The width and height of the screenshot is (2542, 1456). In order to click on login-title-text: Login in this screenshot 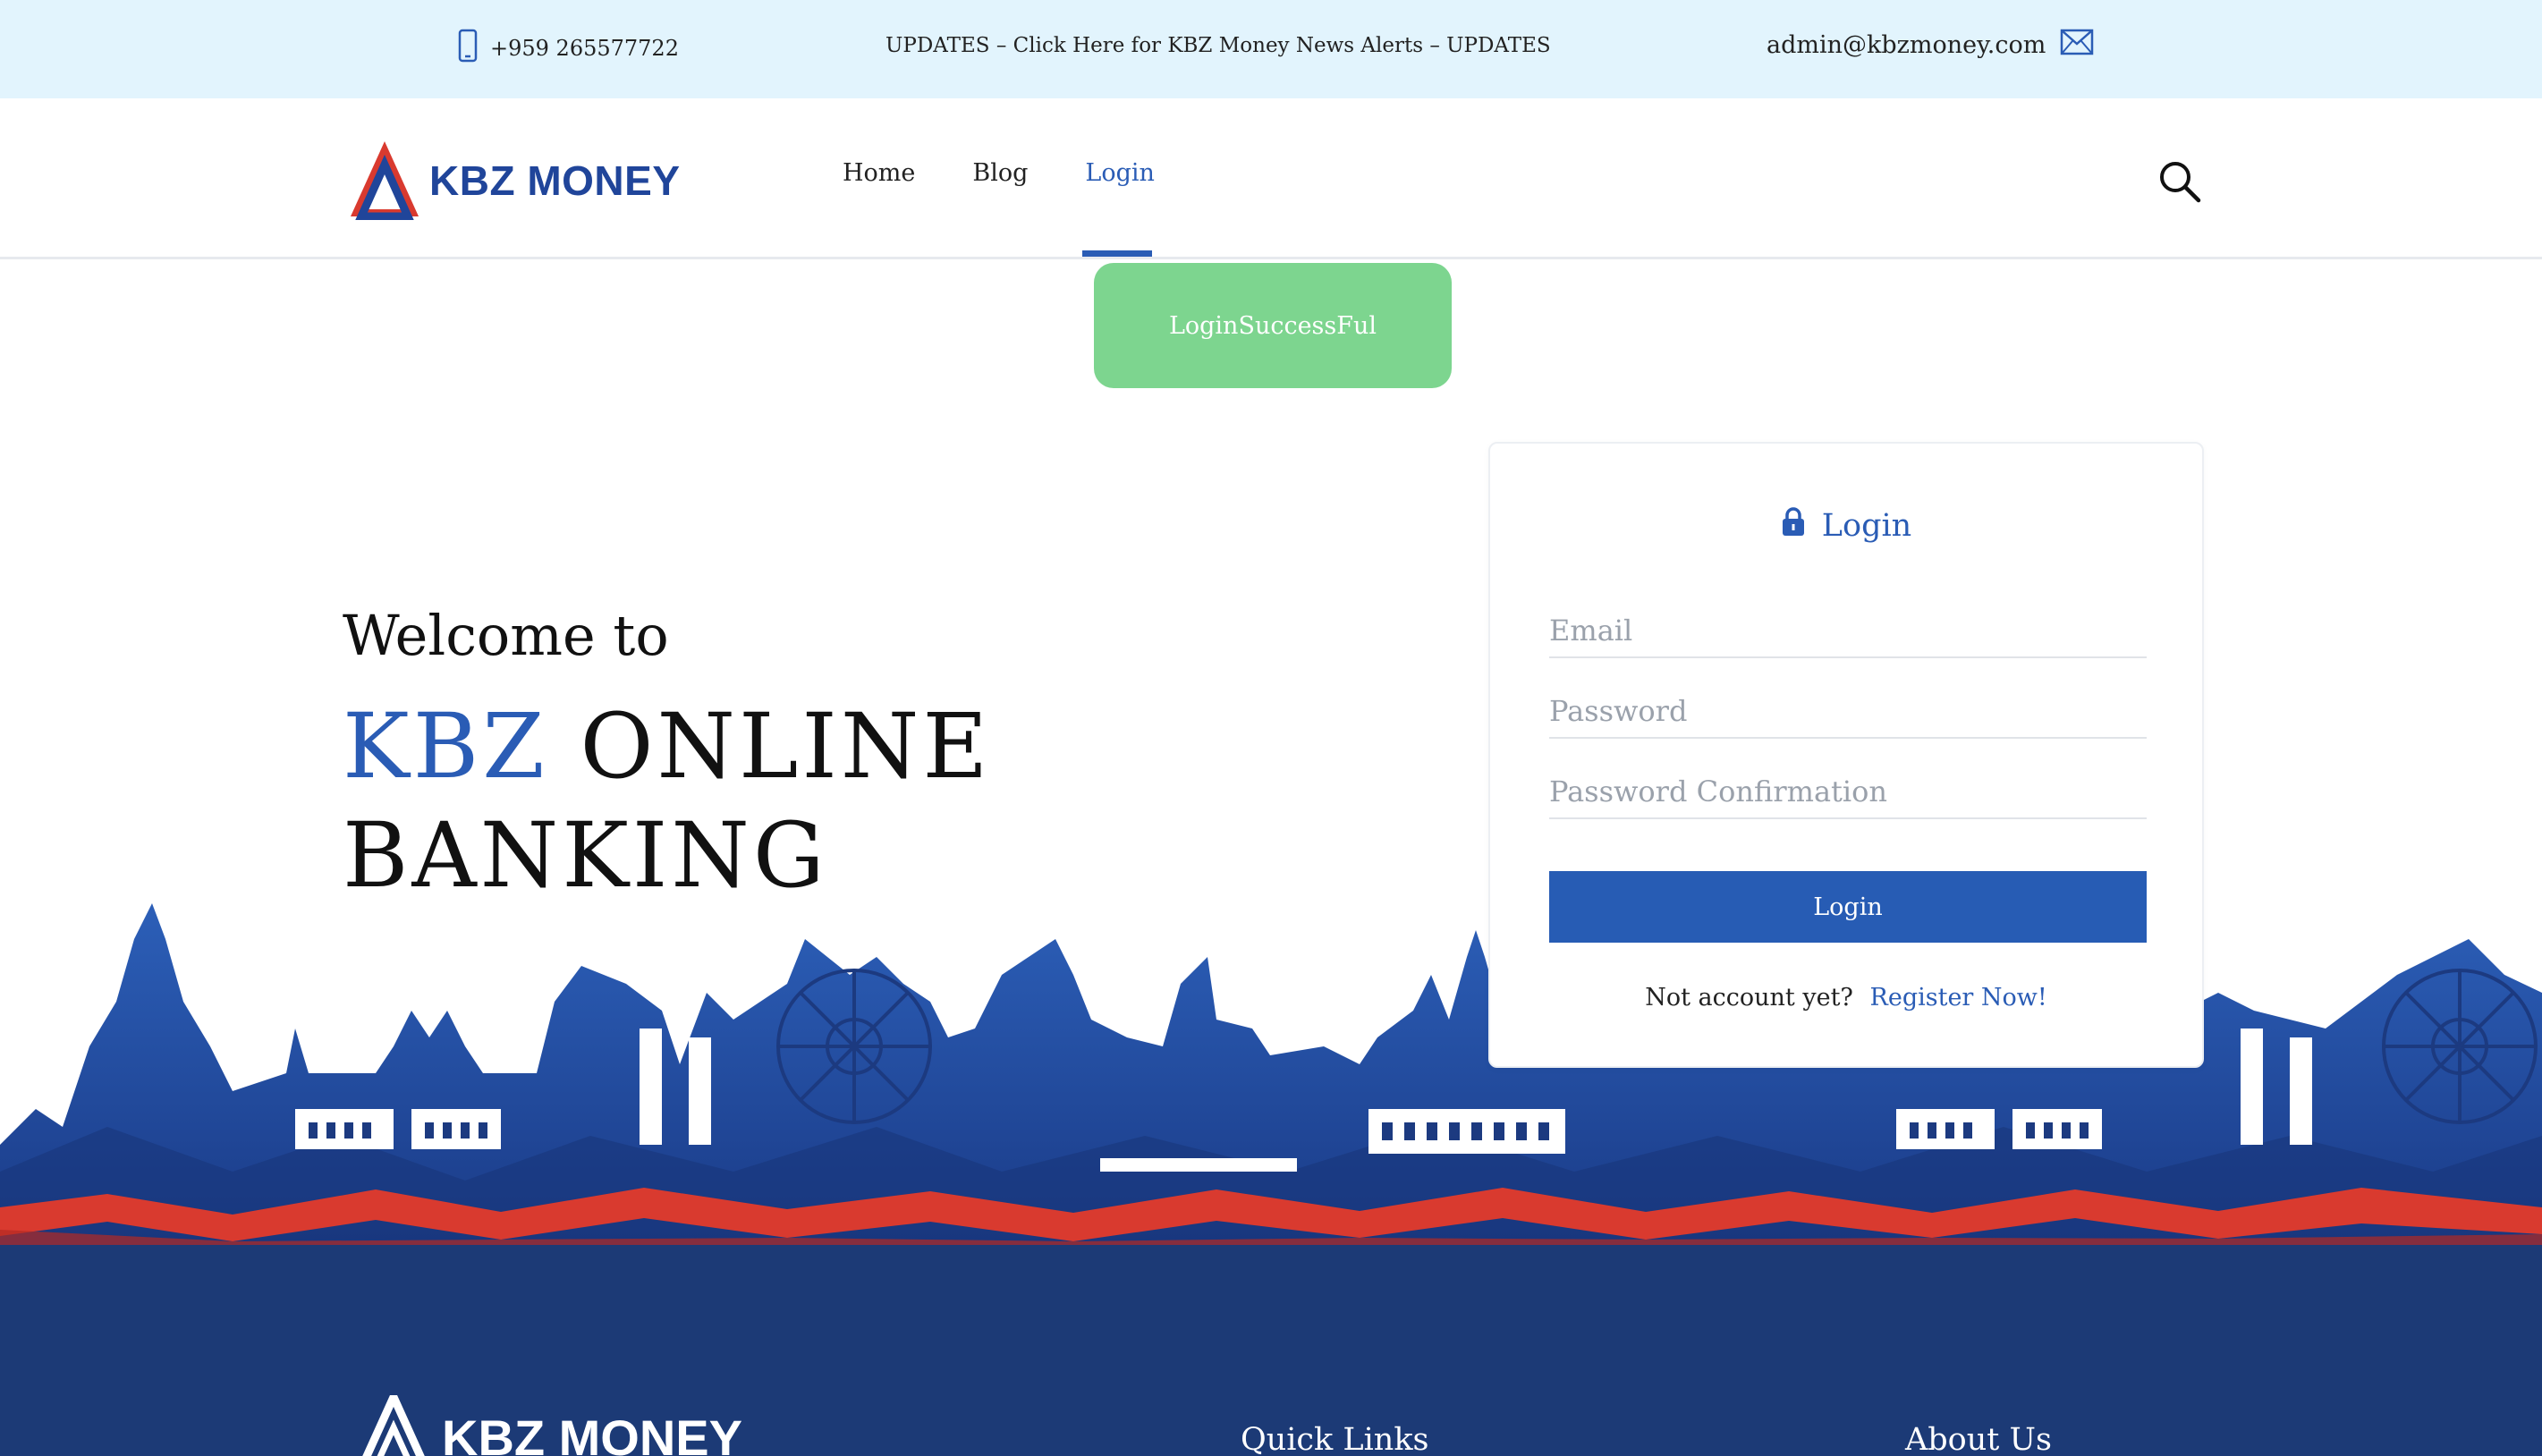, I will do `click(1866, 525)`.